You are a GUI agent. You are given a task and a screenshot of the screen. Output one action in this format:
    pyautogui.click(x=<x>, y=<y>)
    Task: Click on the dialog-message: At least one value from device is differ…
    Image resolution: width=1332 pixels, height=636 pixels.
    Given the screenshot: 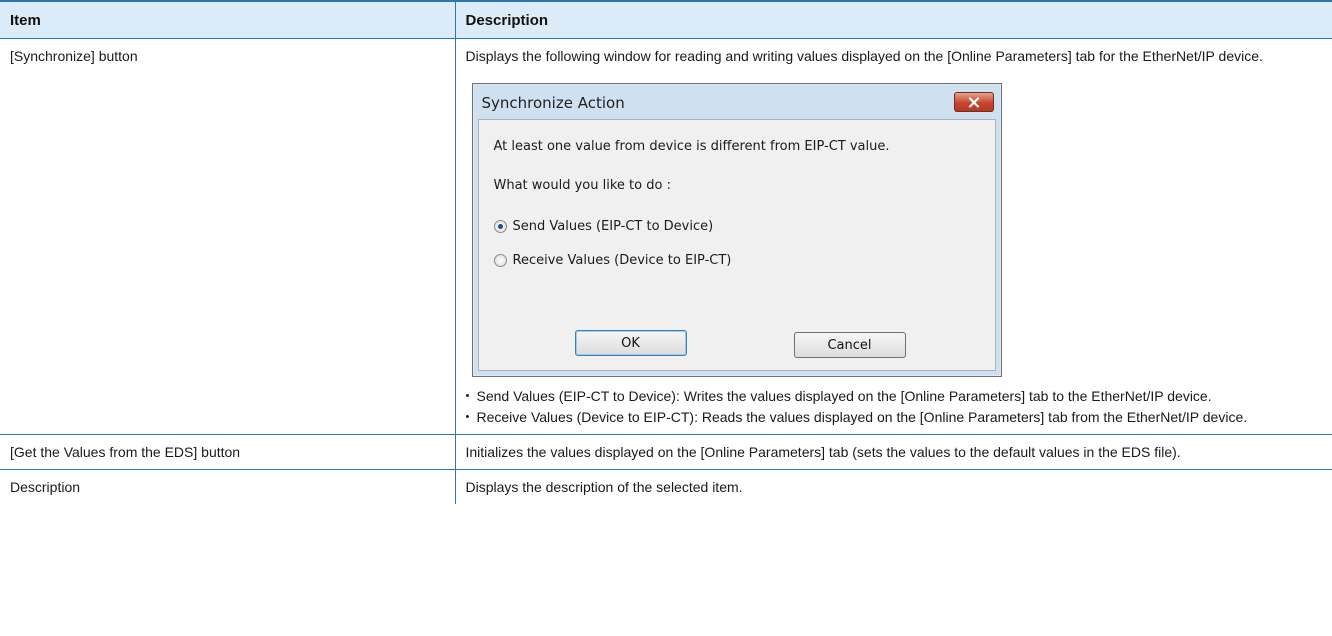 What is the action you would take?
    pyautogui.click(x=691, y=146)
    